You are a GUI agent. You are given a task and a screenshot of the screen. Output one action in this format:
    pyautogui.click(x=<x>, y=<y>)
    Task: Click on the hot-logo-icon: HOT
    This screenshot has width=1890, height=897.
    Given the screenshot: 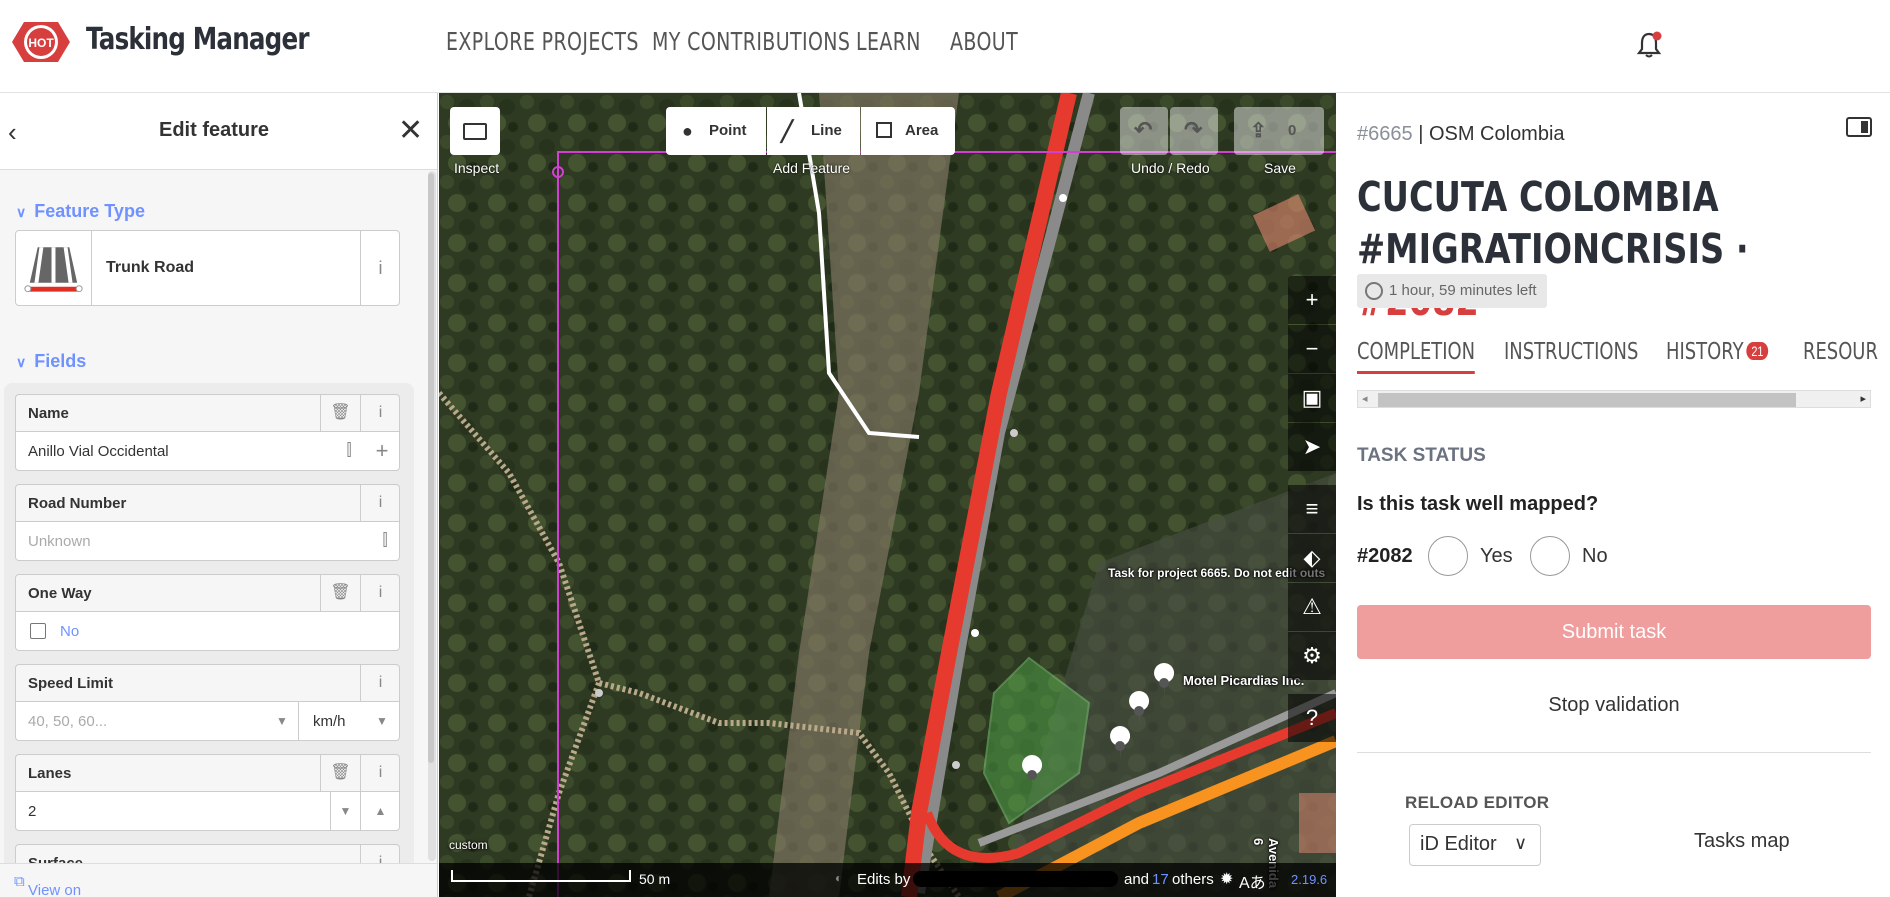 What is the action you would take?
    pyautogui.click(x=41, y=42)
    